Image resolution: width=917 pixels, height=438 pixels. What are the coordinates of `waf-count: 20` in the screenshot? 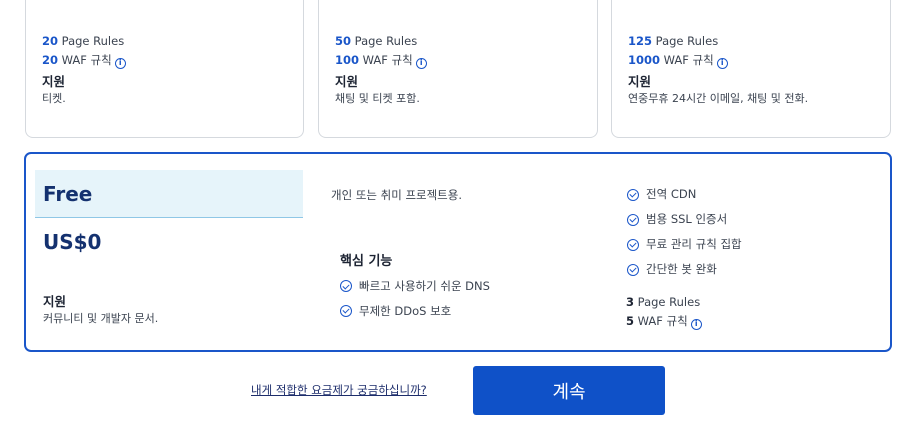 It's located at (50, 60).